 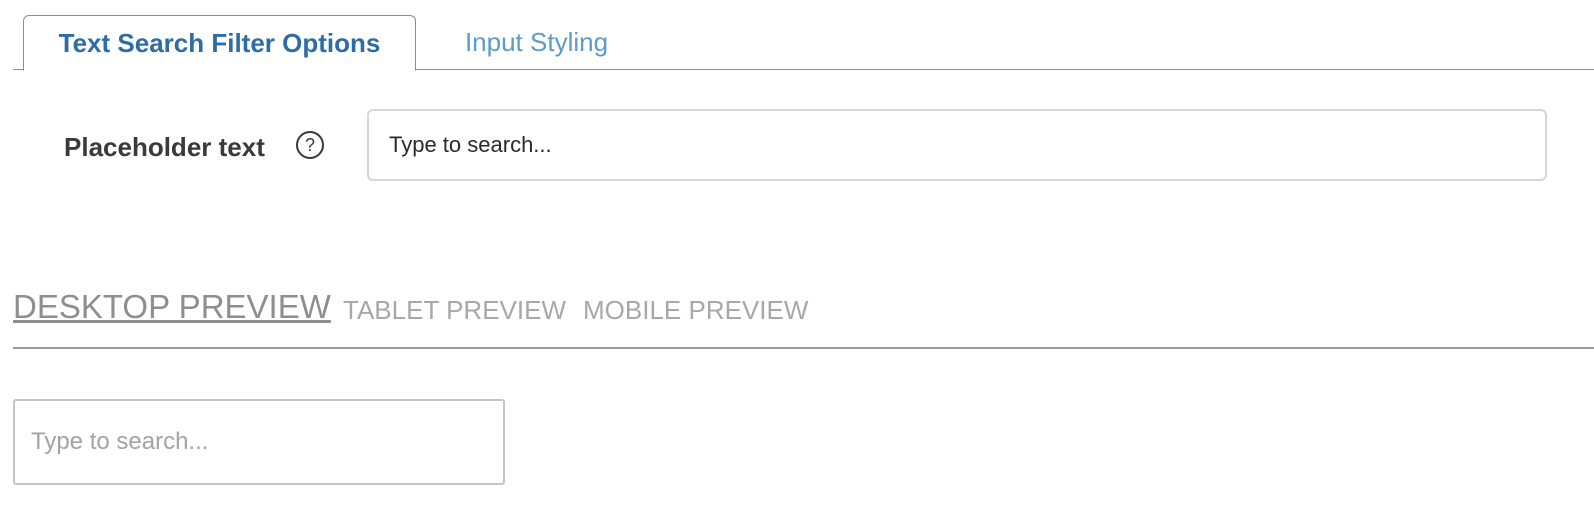 What do you see at coordinates (536, 42) in the screenshot?
I see `tab-input-styling: Input Styling` at bounding box center [536, 42].